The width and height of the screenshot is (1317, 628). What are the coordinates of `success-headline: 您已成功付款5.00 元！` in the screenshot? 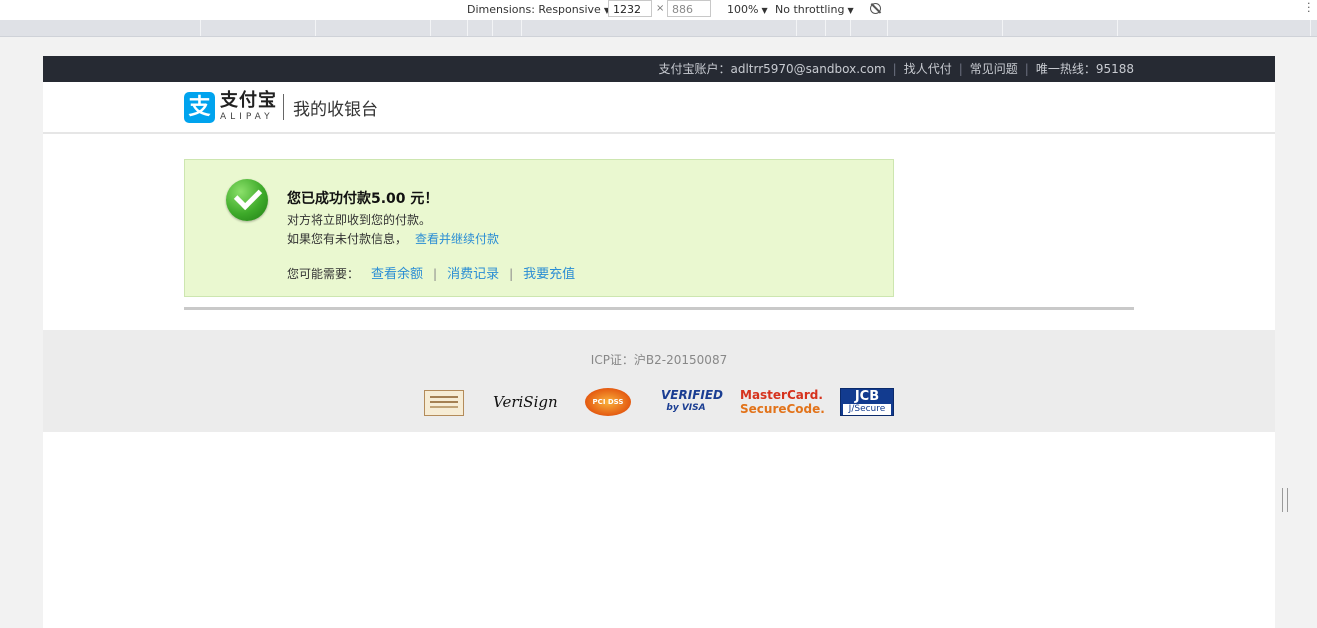 It's located at (363, 199).